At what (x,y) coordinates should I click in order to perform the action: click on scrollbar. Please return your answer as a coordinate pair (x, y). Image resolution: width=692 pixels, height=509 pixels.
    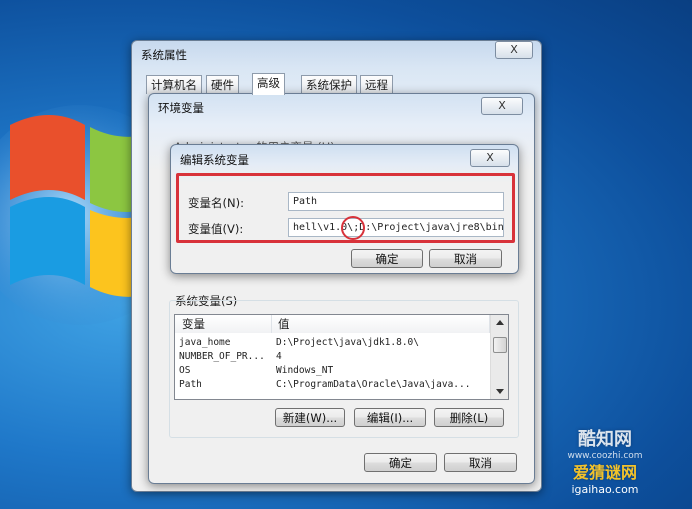
    Looking at the image, I should click on (499, 357).